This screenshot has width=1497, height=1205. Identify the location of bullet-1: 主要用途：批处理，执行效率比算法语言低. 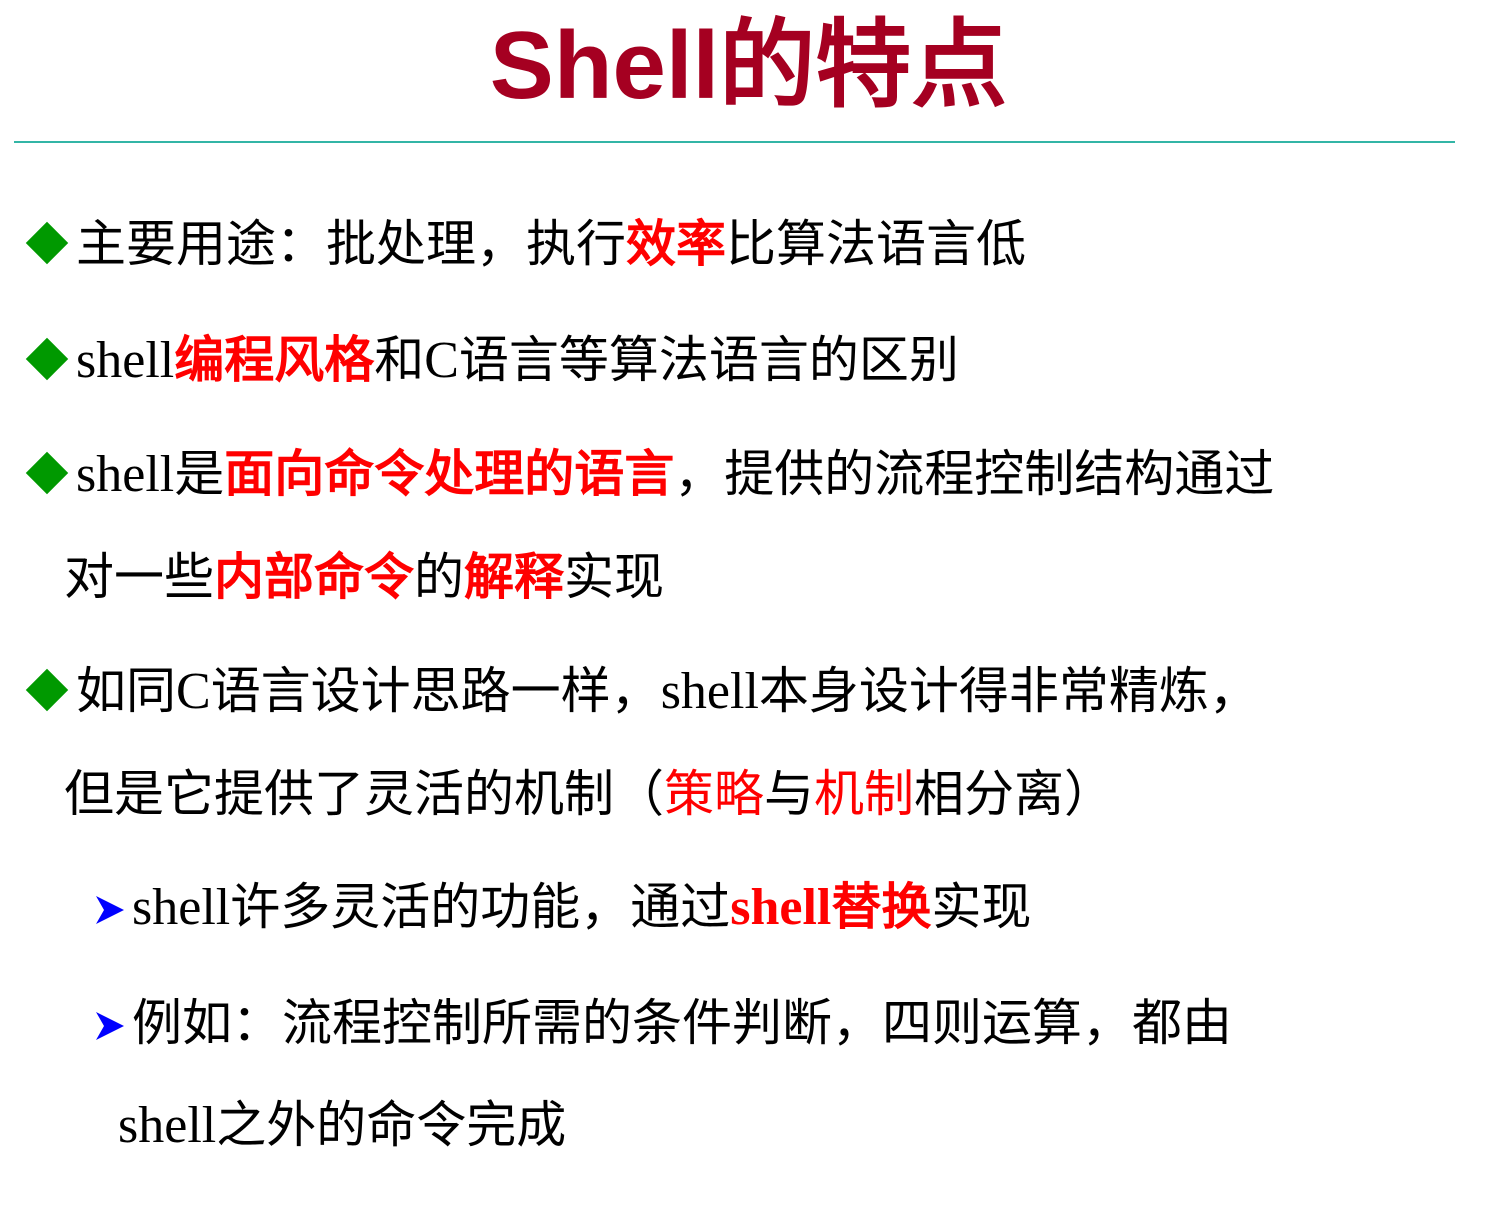
(525, 244).